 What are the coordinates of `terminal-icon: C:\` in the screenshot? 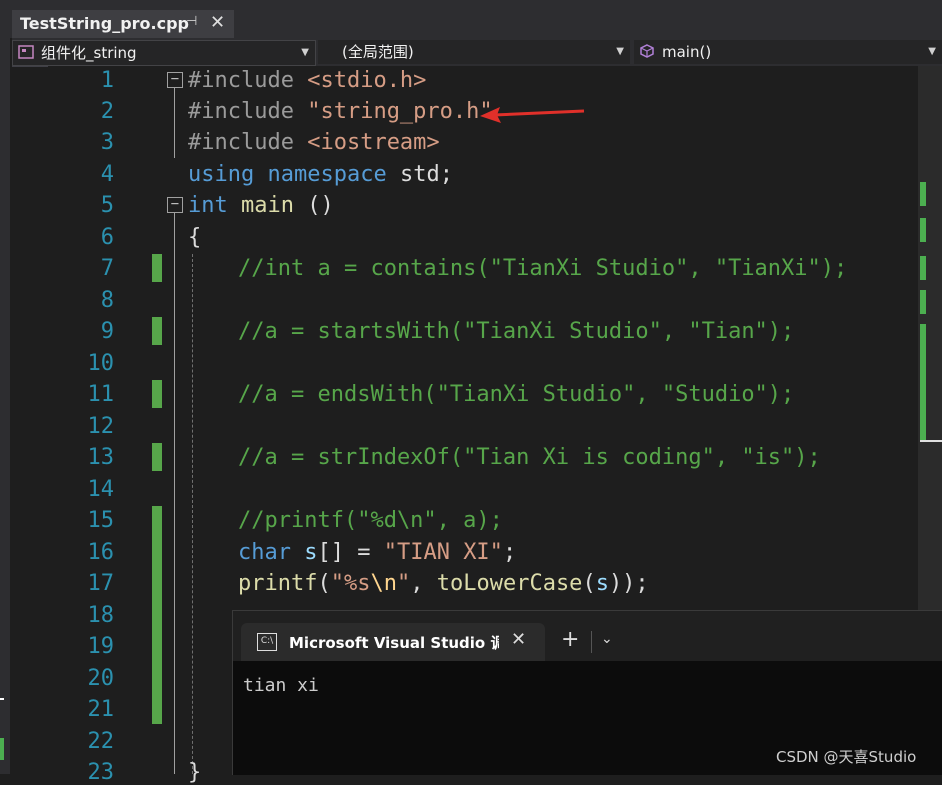 It's located at (267, 642).